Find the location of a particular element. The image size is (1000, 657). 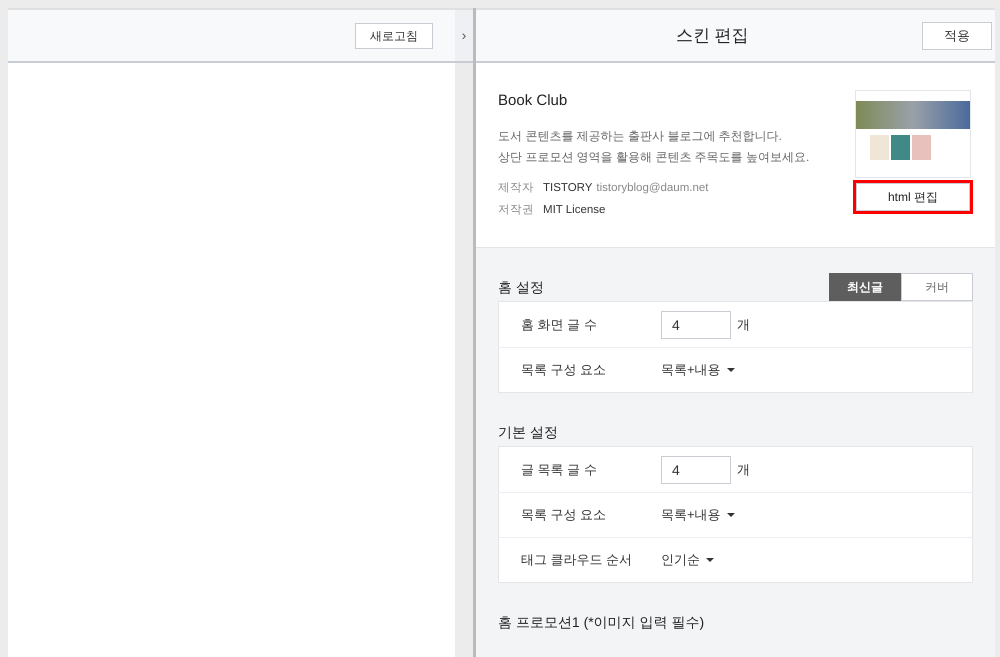

meta-label: 제작자 is located at coordinates (516, 188).